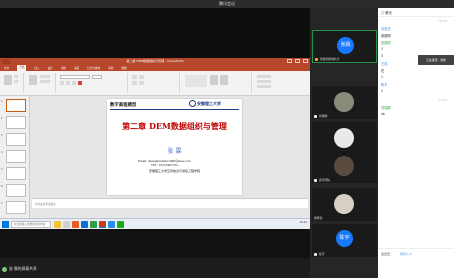 This screenshot has height=278, width=454. Describe the element at coordinates (74, 83) in the screenshot. I see `underline-icon` at that location.